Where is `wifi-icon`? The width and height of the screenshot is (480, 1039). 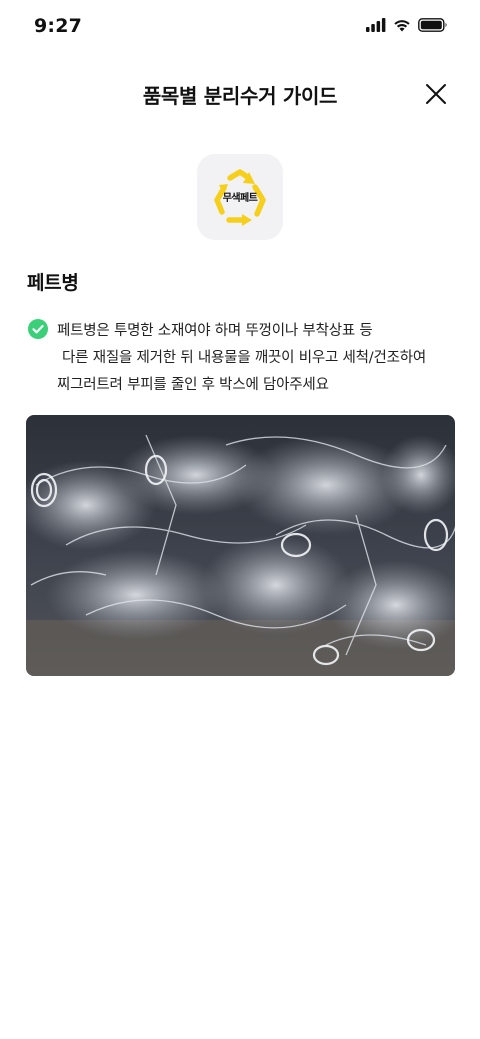 wifi-icon is located at coordinates (402, 26).